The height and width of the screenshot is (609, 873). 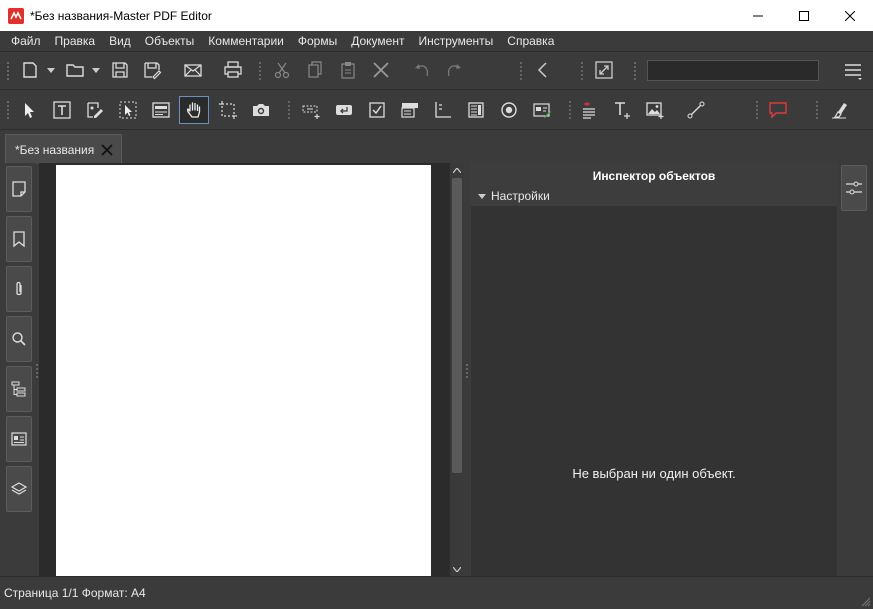 I want to click on status-bar: Страница 1/1 Формат: A4, so click(x=436, y=592).